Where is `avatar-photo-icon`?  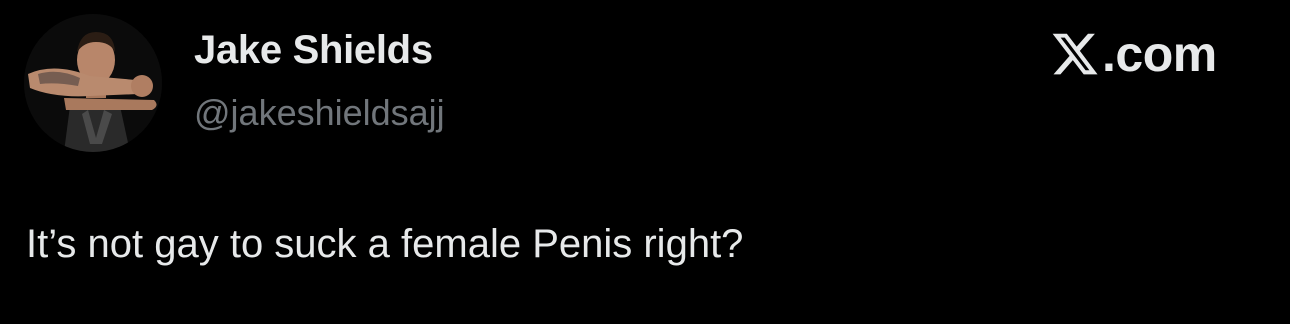 avatar-photo-icon is located at coordinates (93, 83).